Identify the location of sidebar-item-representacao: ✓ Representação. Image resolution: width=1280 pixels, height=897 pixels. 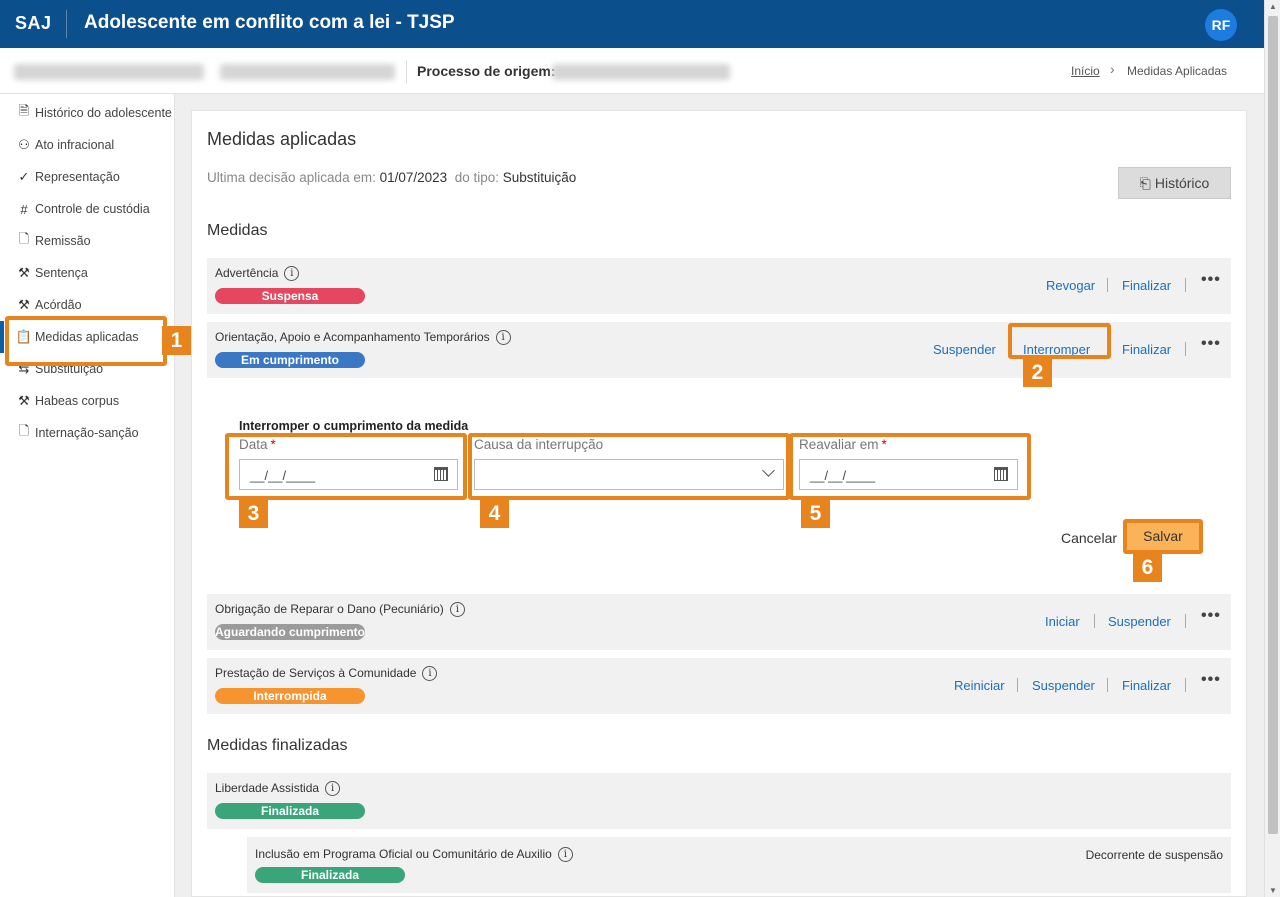
(87, 177).